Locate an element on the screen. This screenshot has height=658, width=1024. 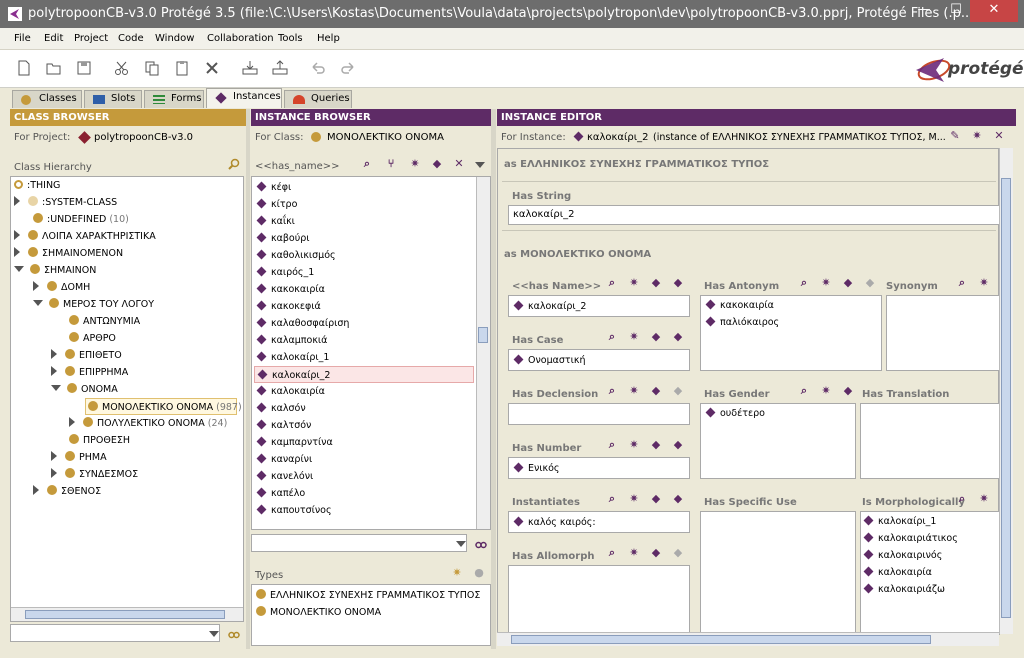
has-string-field: καλοκαίρι_2 is located at coordinates (754, 215).